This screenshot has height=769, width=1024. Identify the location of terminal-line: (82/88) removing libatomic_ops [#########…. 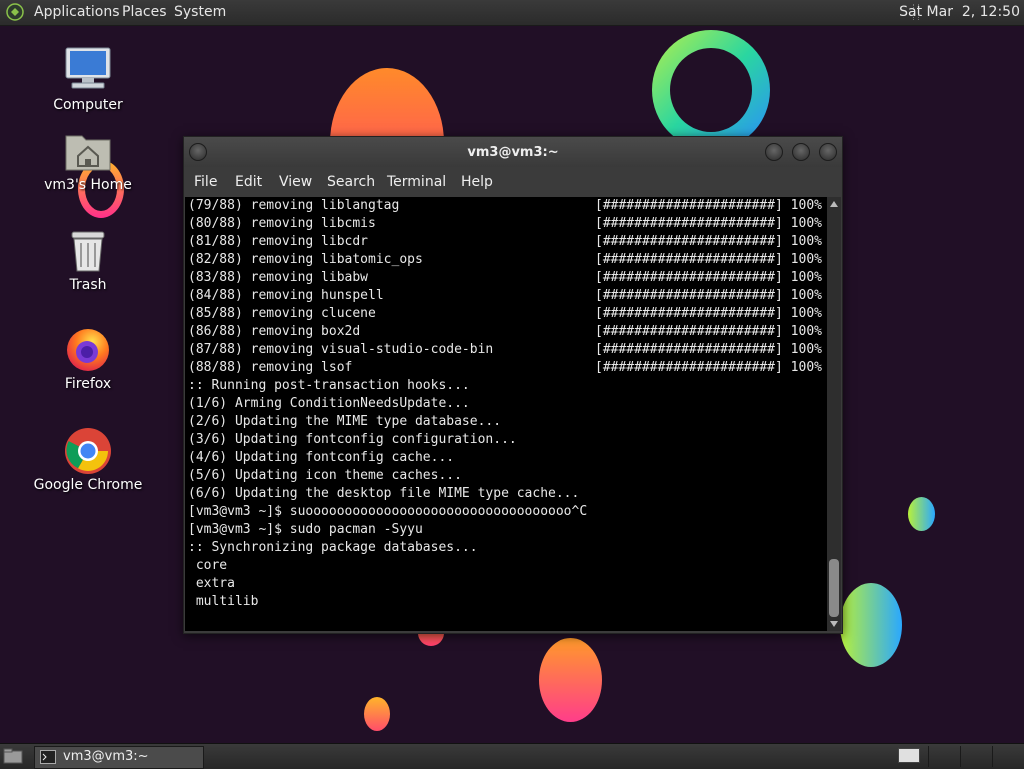
(506, 260).